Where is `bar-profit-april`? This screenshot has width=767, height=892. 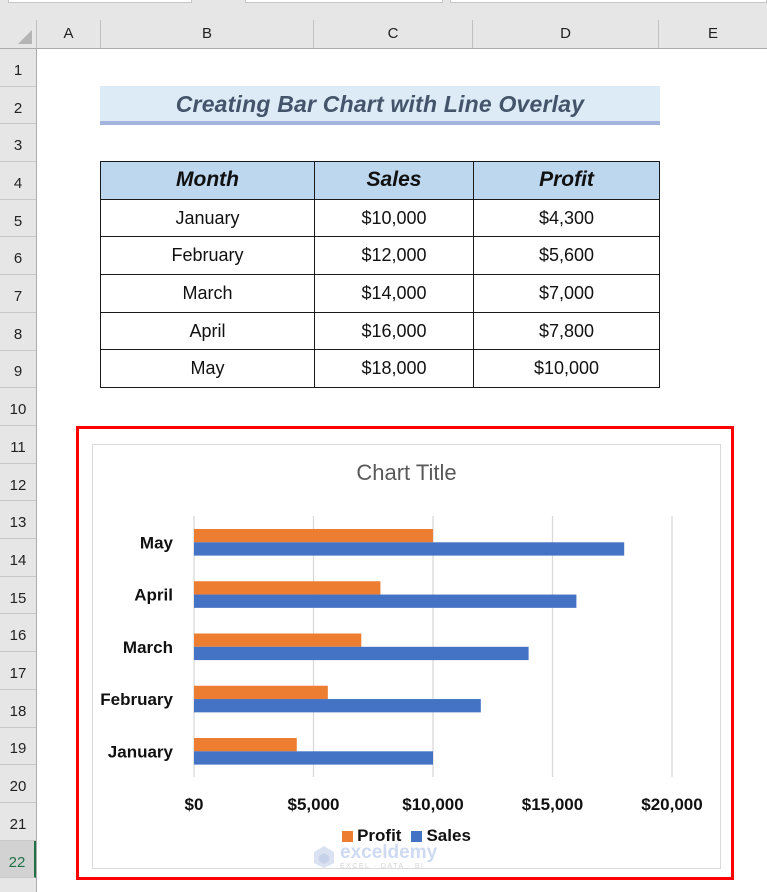 bar-profit-april is located at coordinates (287, 588).